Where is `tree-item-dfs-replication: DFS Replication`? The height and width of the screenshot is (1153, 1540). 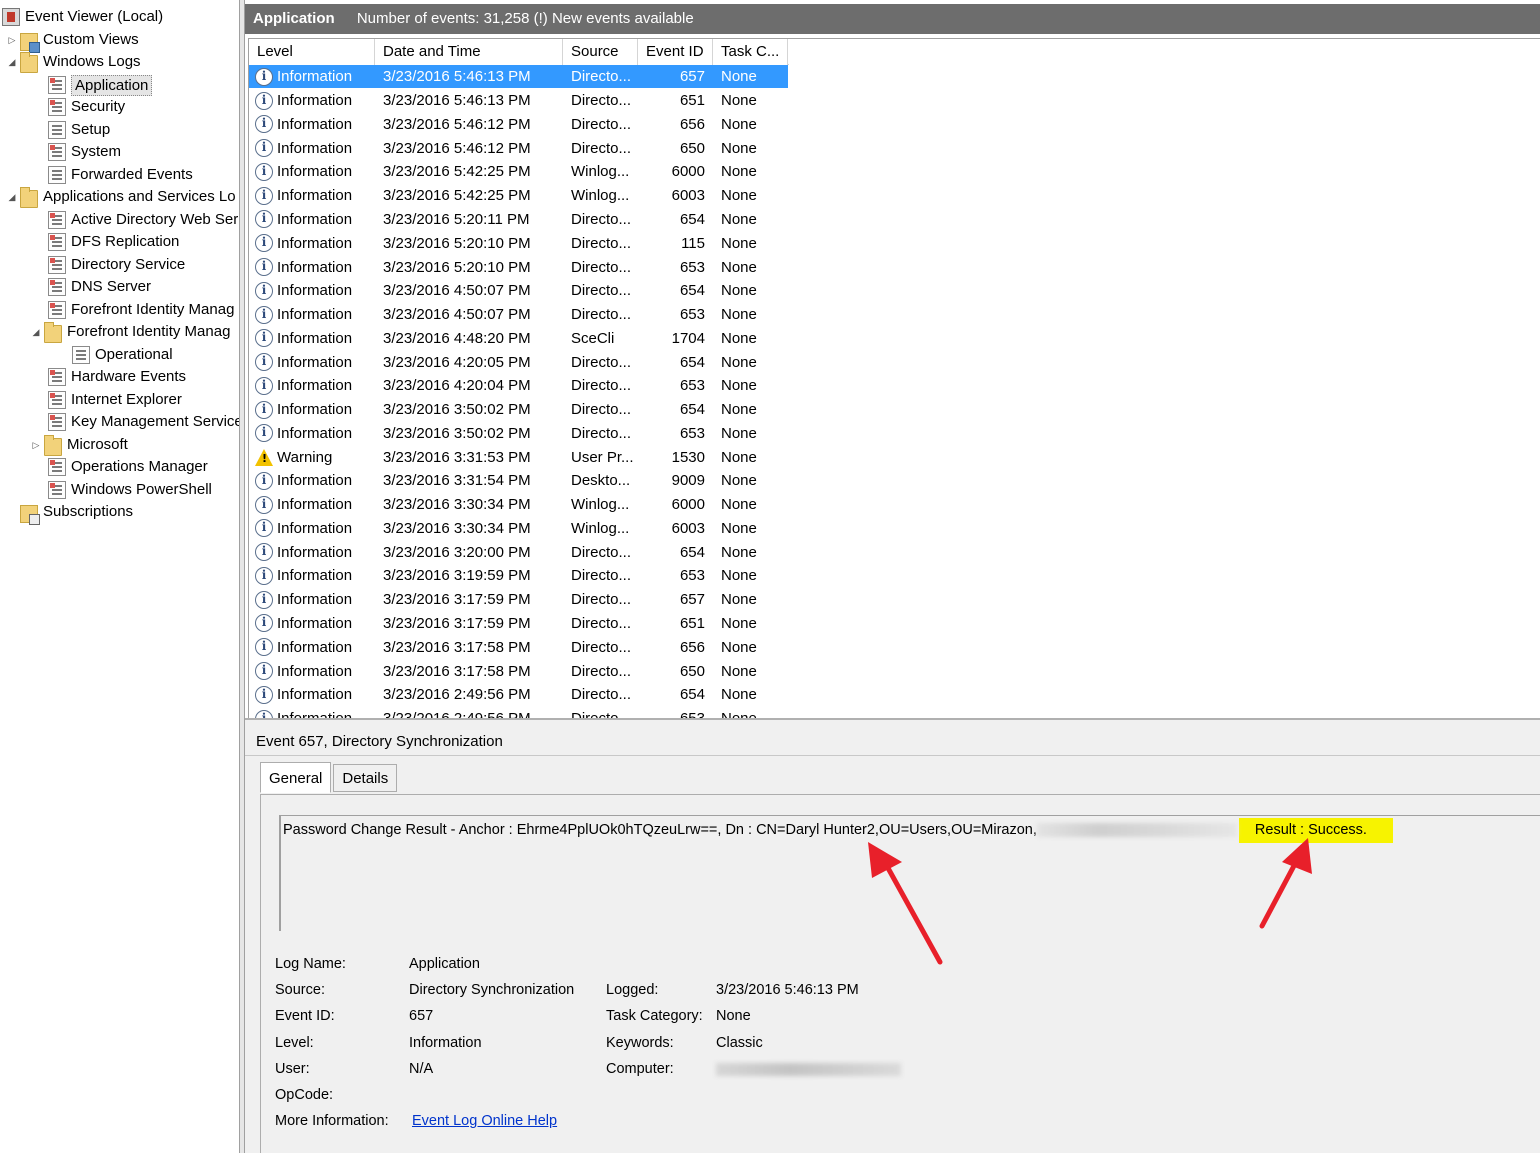 tree-item-dfs-replication: DFS Replication is located at coordinates (113, 242).